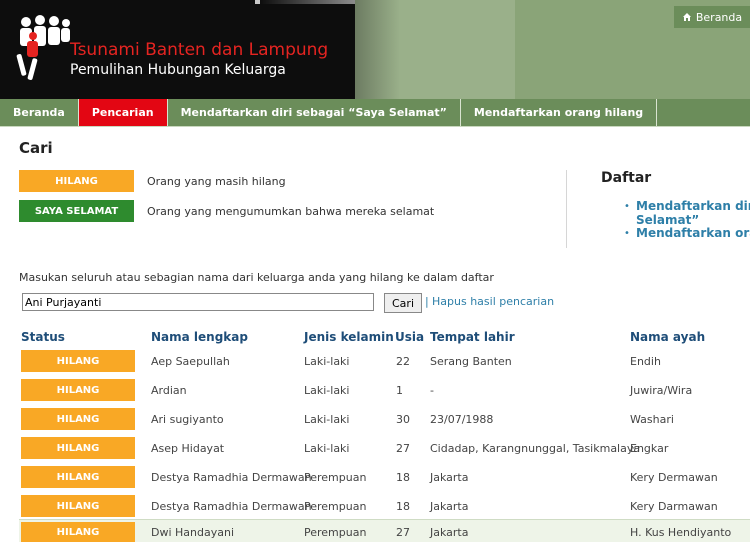 This screenshot has height=542, width=750. What do you see at coordinates (169, 390) in the screenshot?
I see `cell-name: Ardian` at bounding box center [169, 390].